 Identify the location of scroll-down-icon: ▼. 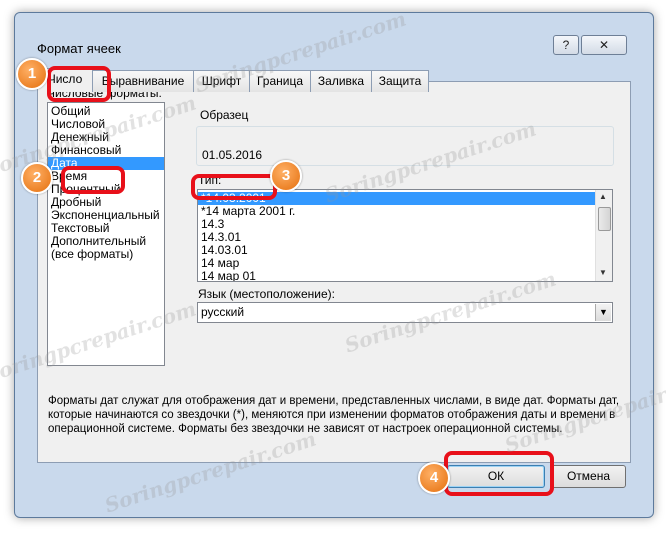
(603, 272).